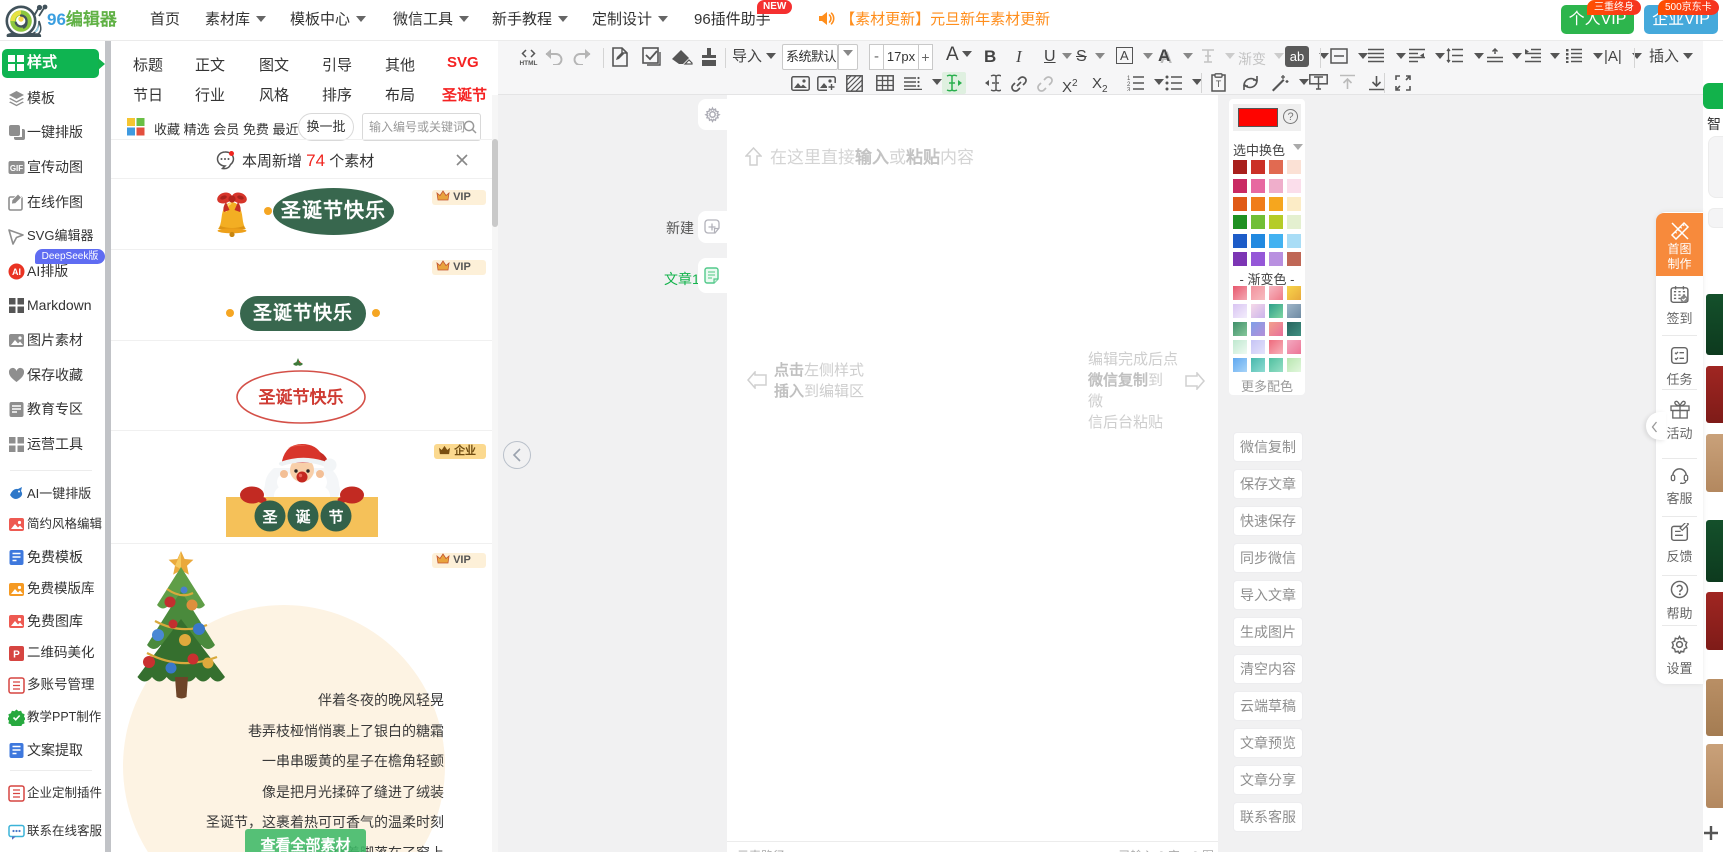 The width and height of the screenshot is (1723, 852). Describe the element at coordinates (16, 654) in the screenshot. I see `svg-text: P` at that location.